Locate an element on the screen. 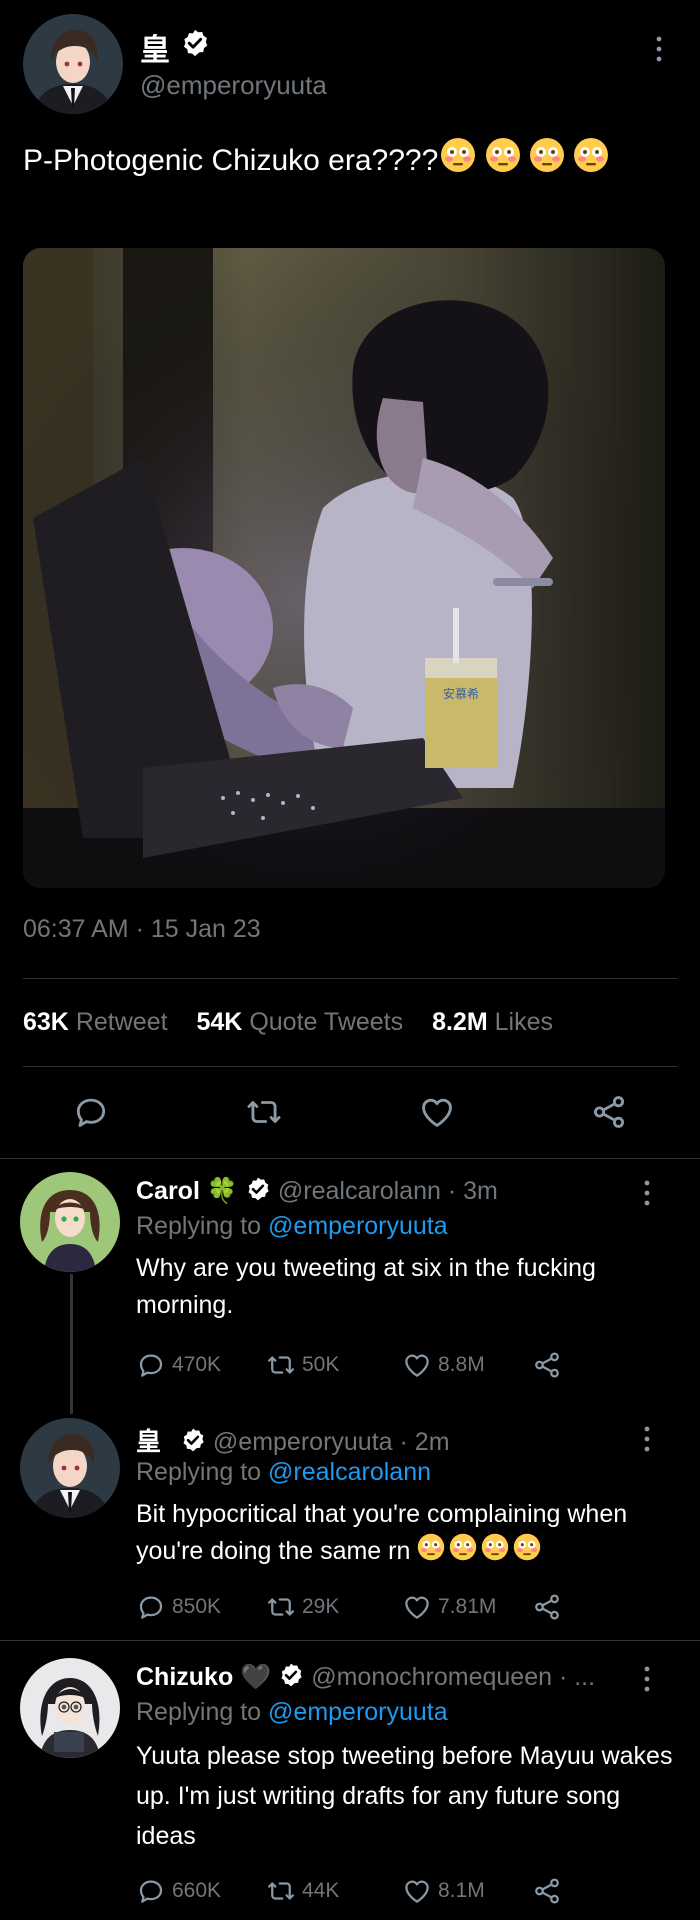 This screenshot has height=1920, width=700. like-count: 8.1M is located at coordinates (461, 1890).